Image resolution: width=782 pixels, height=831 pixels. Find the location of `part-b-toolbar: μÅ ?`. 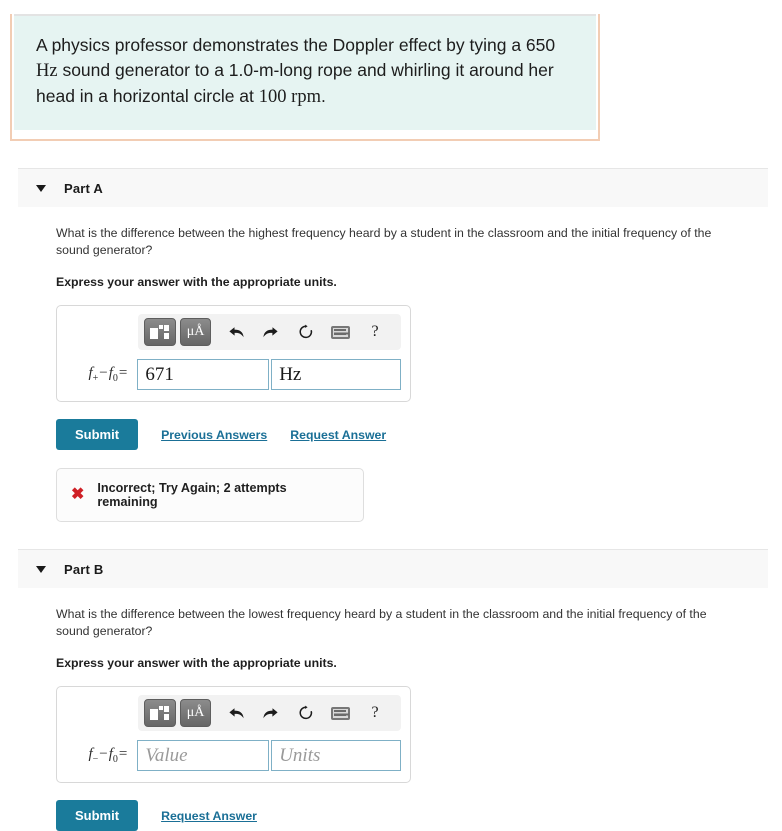

part-b-toolbar: μÅ ? is located at coordinates (269, 713).